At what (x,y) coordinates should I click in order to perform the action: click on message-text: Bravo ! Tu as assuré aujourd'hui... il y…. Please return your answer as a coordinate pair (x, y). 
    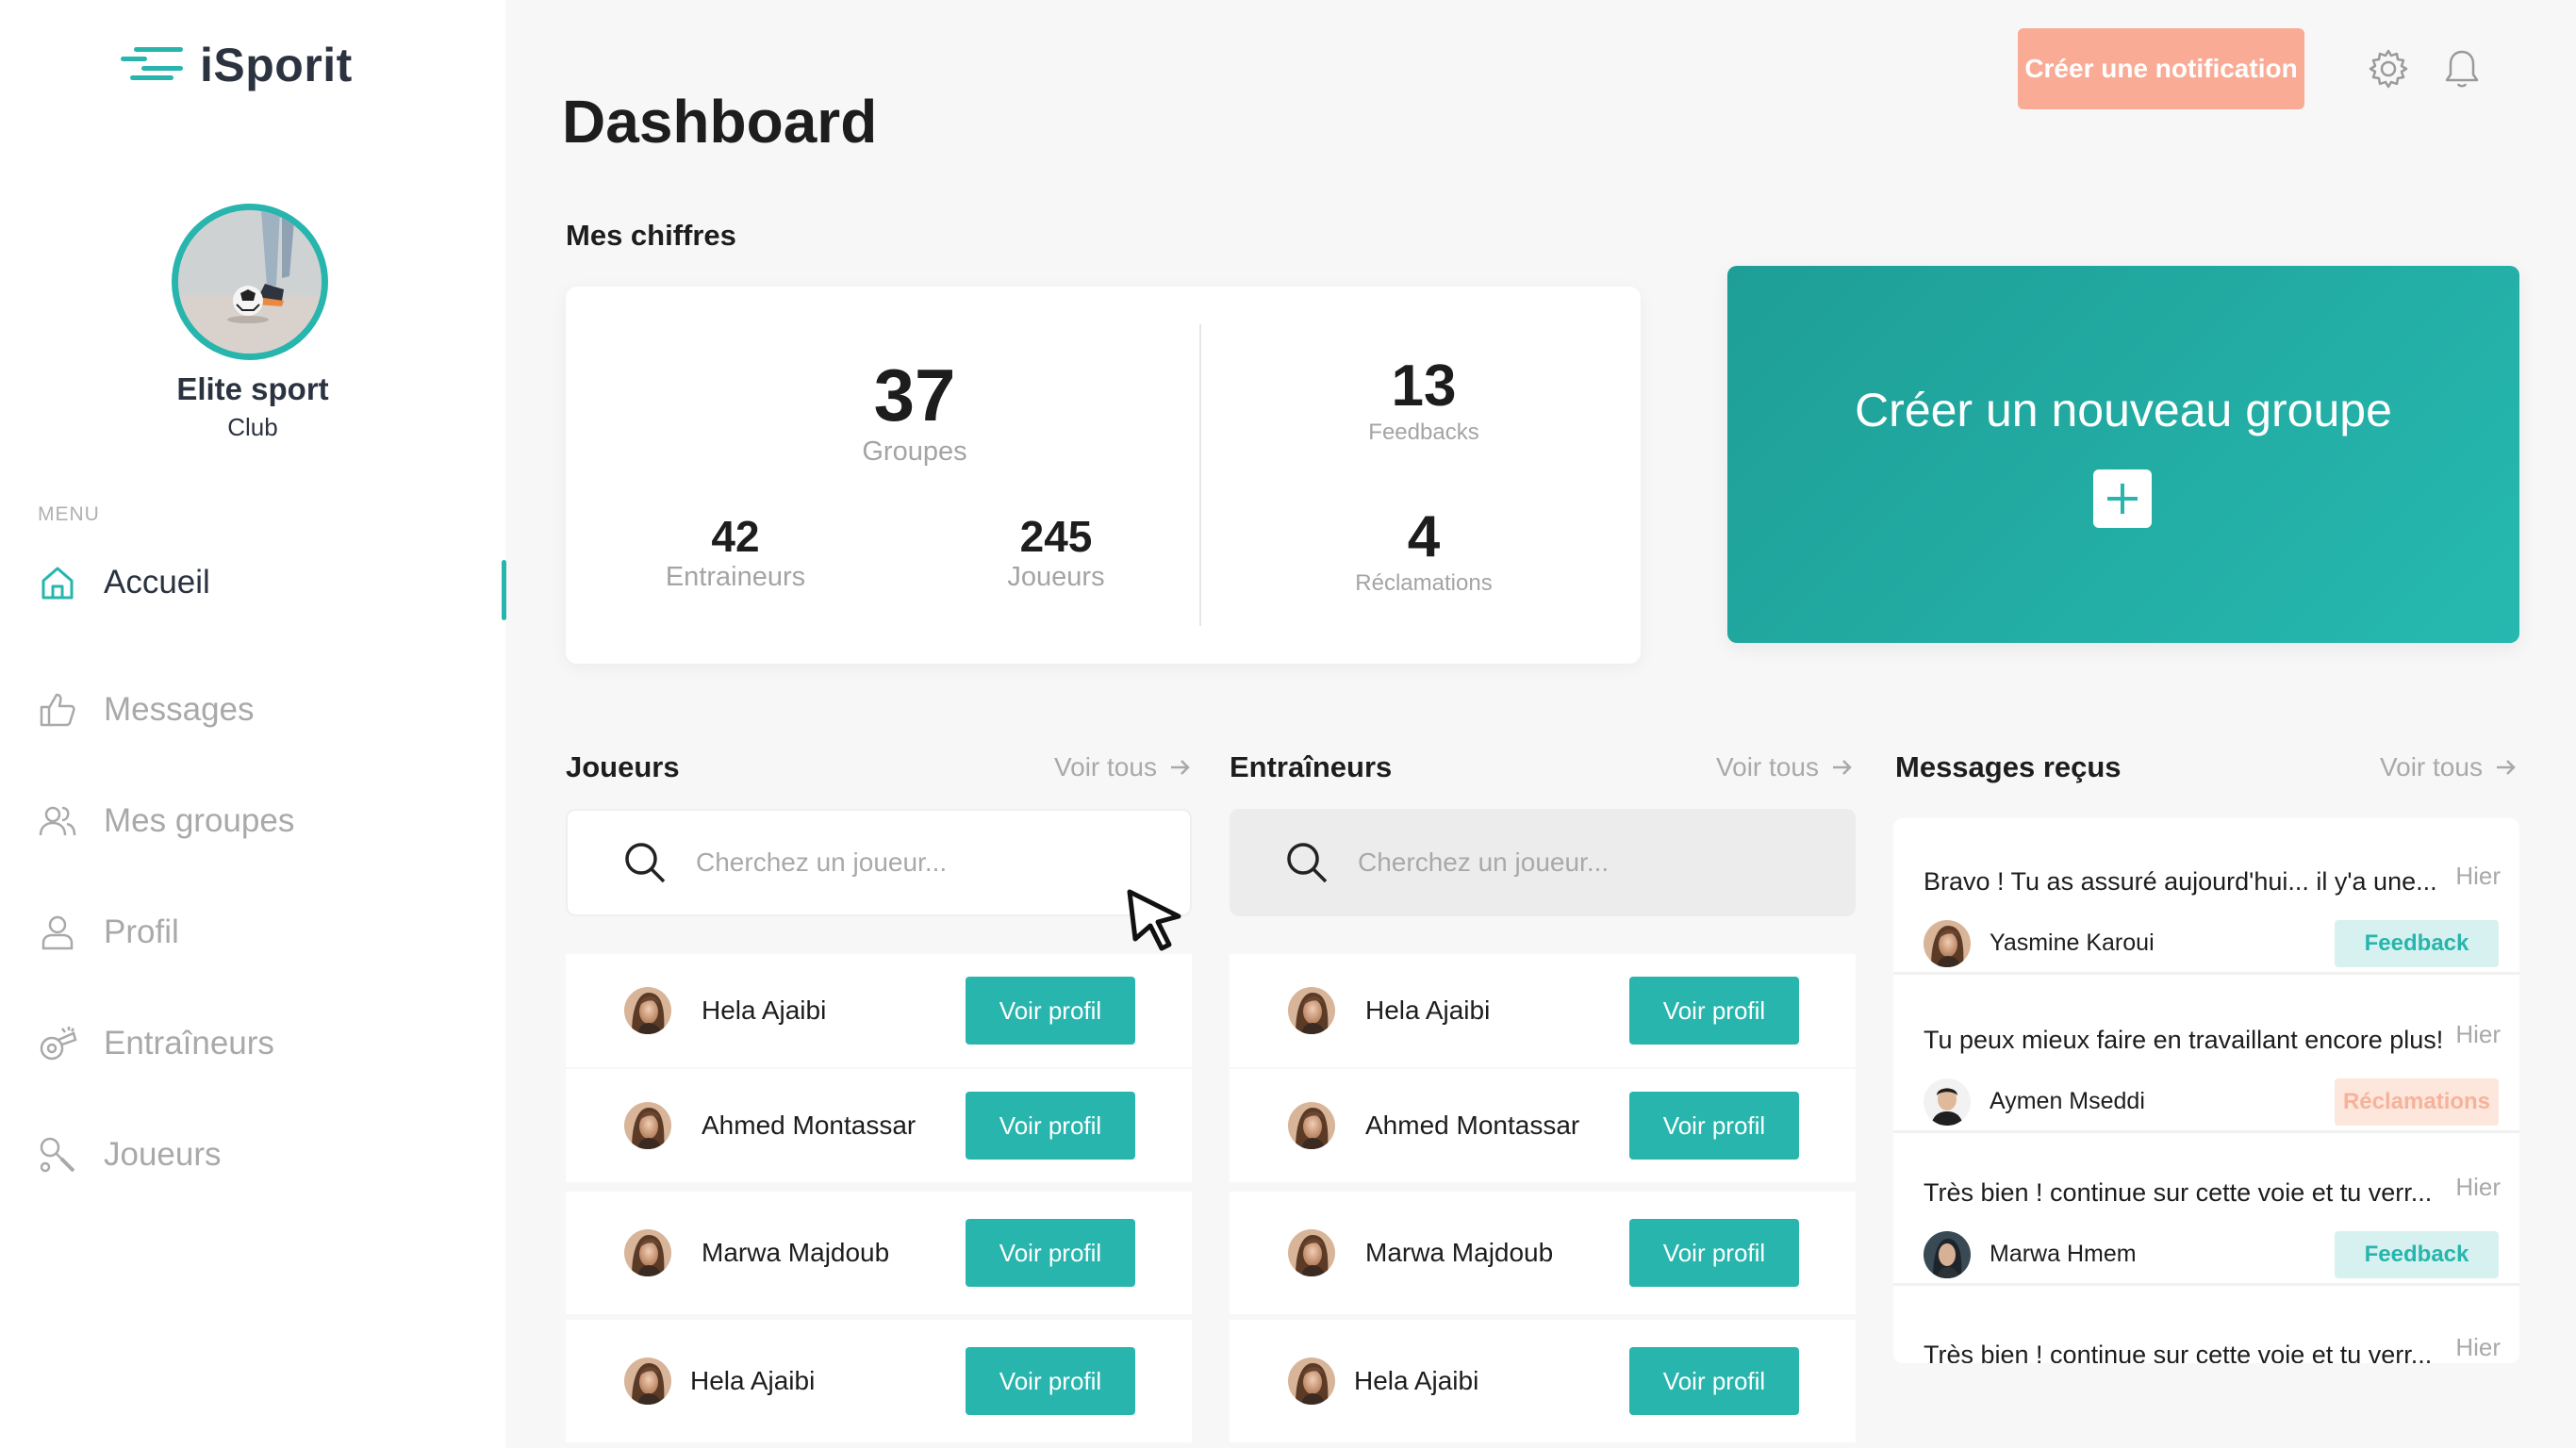
    Looking at the image, I should click on (2180, 881).